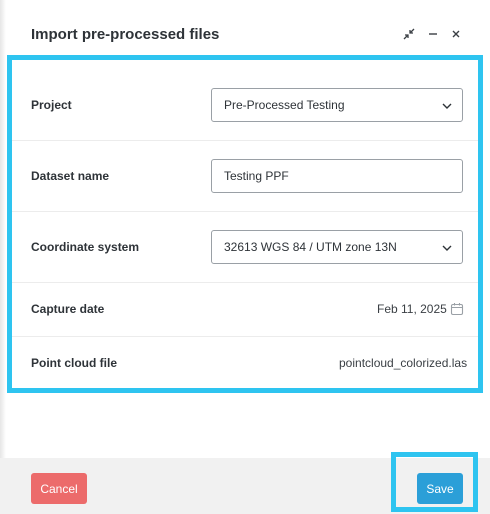  I want to click on cancel-button: Cancel, so click(59, 488).